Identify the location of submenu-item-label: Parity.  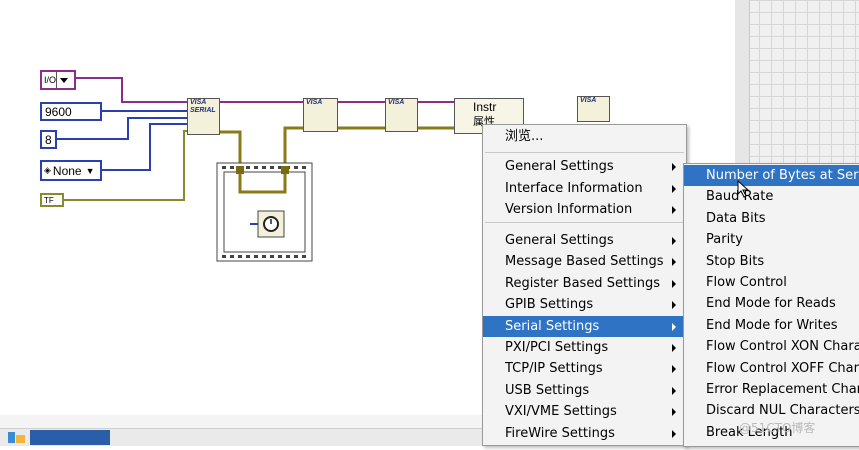
(724, 240).